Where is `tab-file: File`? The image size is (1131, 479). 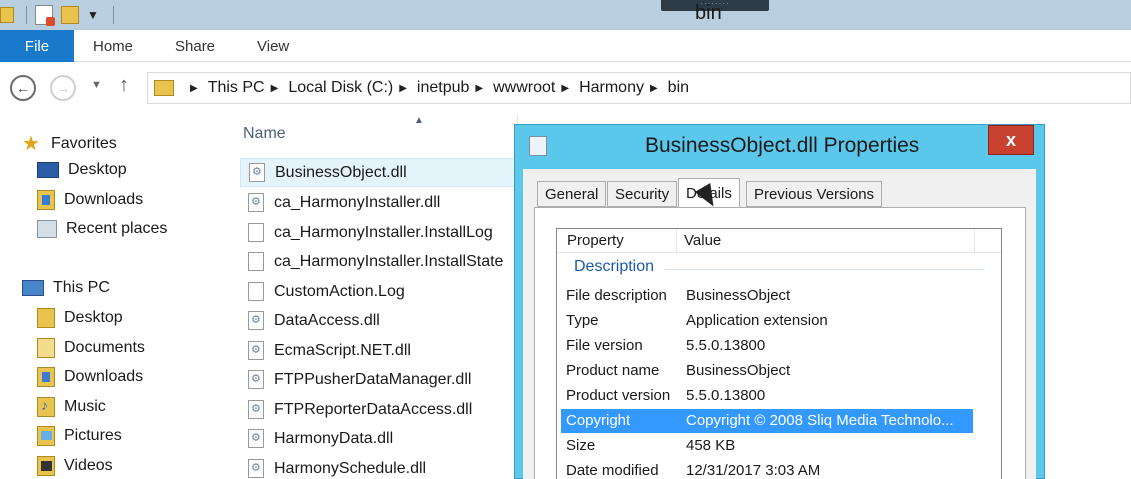 tab-file: File is located at coordinates (37, 46).